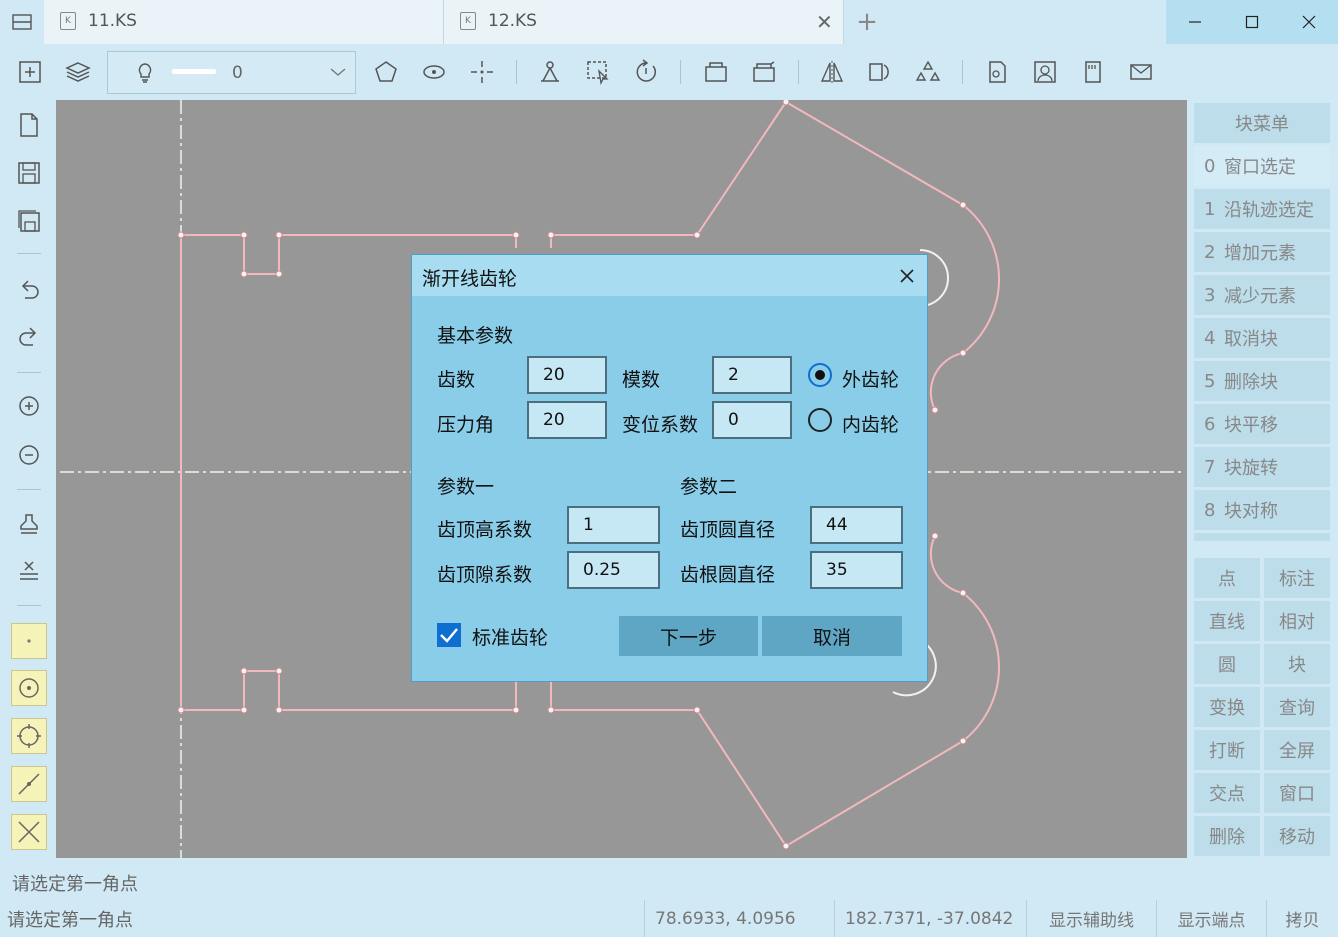 This screenshot has width=1338, height=937. Describe the element at coordinates (567, 420) in the screenshot. I see `pressure-angle-input: 20` at that location.